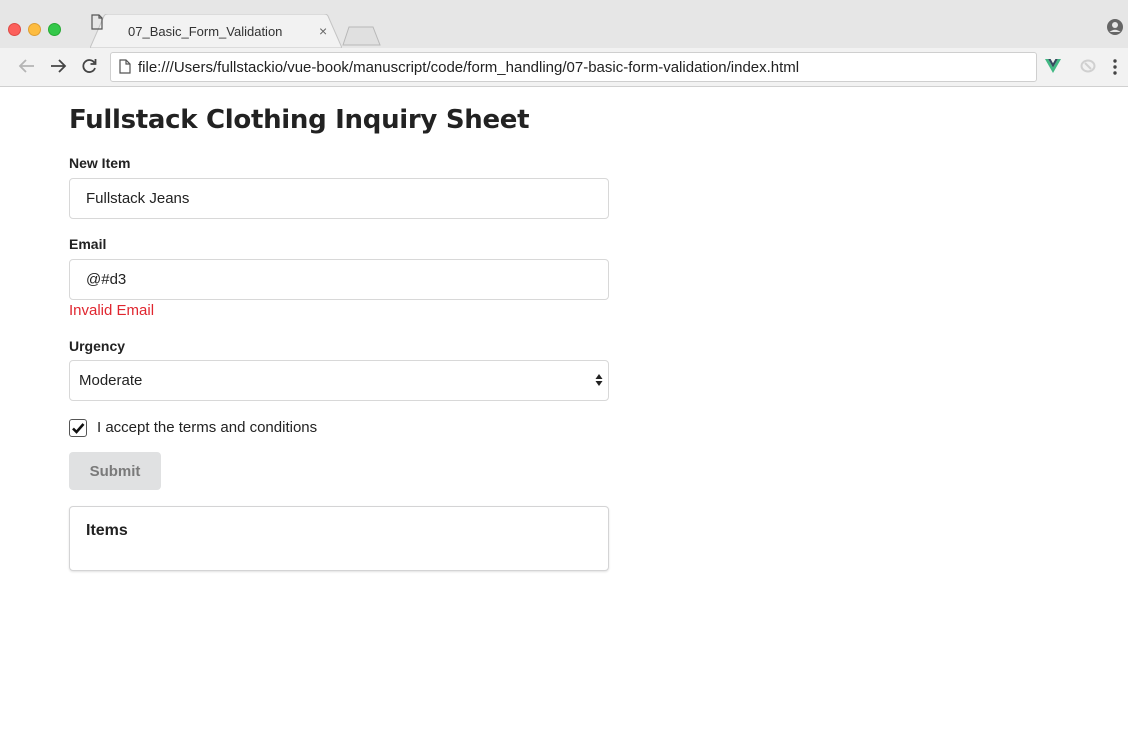  I want to click on terms-label: I accept the terms and conditions, so click(207, 427).